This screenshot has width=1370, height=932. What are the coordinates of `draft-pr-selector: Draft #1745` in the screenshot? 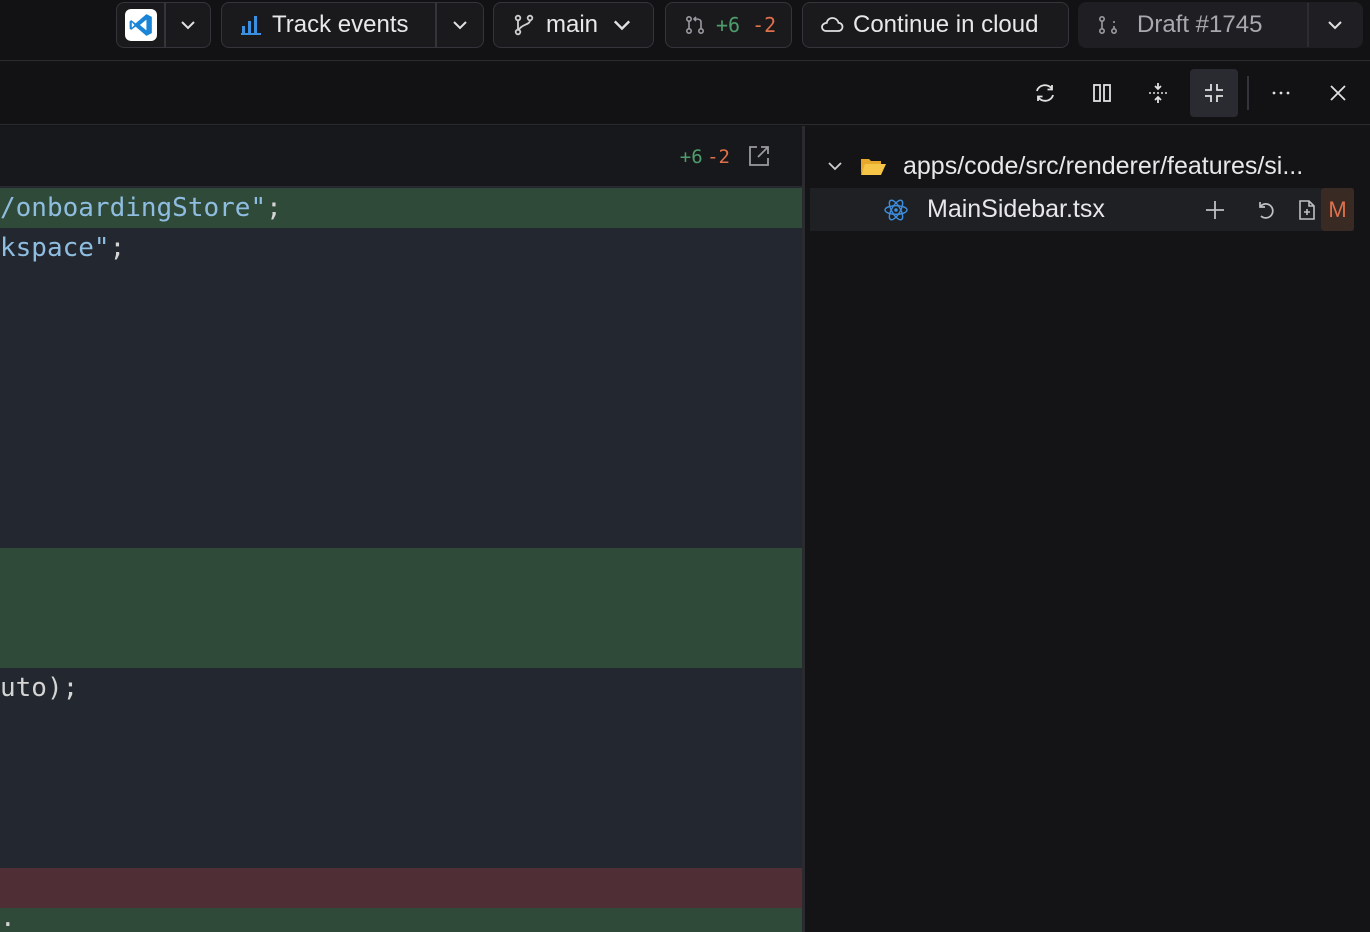 It's located at (1220, 25).